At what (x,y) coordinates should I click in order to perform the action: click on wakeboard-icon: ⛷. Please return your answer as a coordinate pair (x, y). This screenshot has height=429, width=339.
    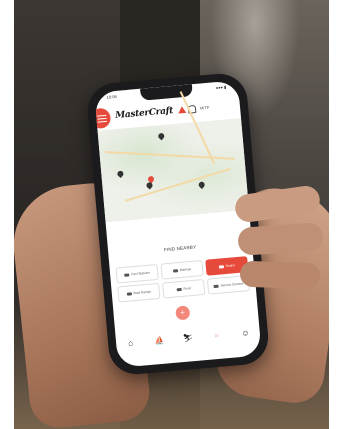
    Looking at the image, I should click on (187, 337).